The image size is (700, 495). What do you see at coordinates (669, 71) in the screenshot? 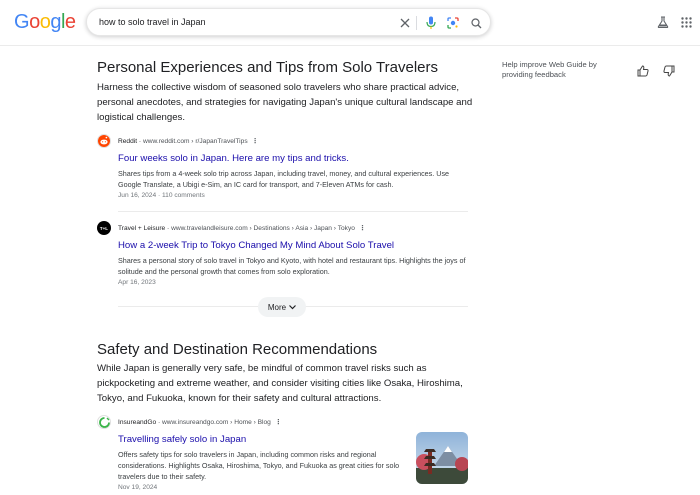
I see `thumbs-down-icon` at bounding box center [669, 71].